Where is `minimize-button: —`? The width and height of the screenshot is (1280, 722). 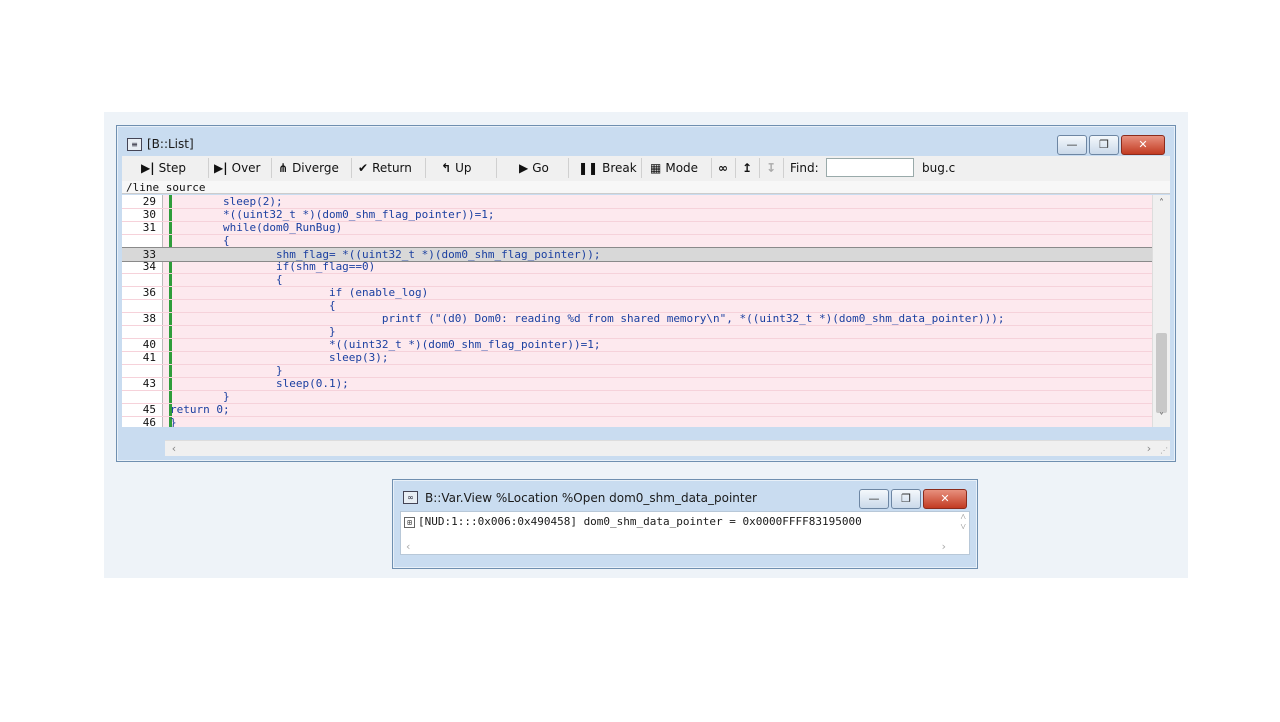
minimize-button: — is located at coordinates (1072, 145).